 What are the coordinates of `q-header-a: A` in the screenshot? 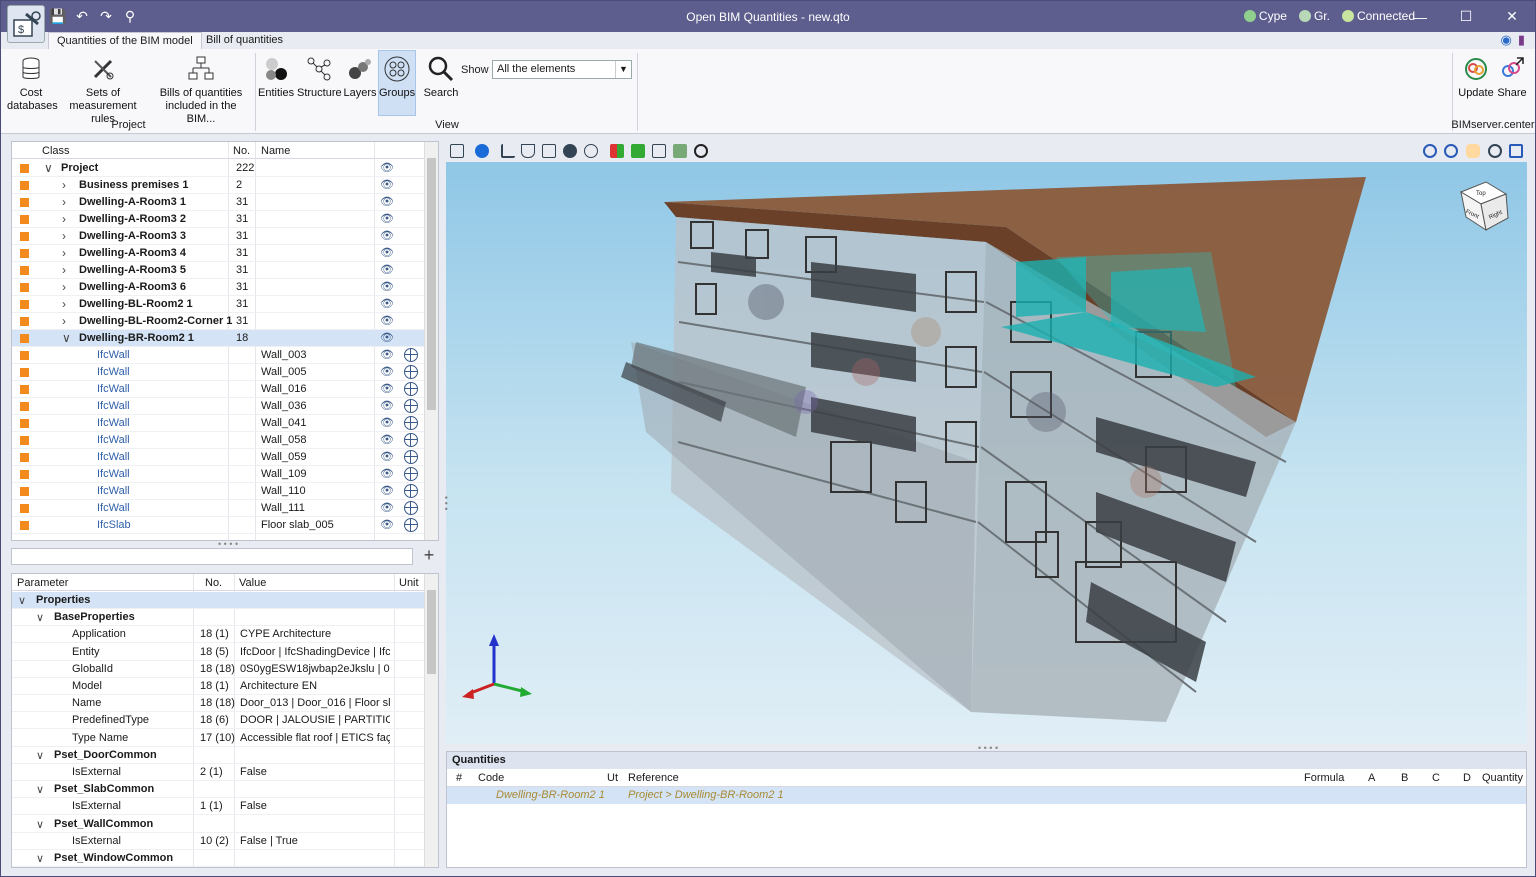 It's located at (1371, 778).